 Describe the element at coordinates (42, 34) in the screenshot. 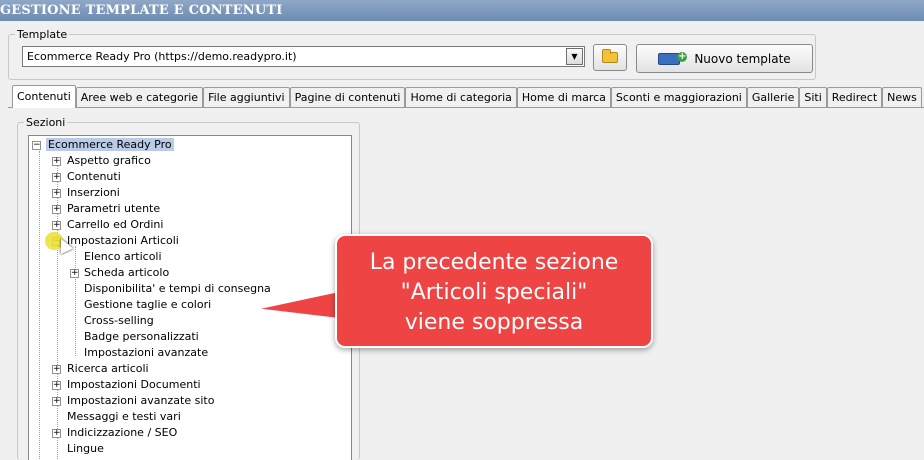

I see `template-legend: Template` at that location.